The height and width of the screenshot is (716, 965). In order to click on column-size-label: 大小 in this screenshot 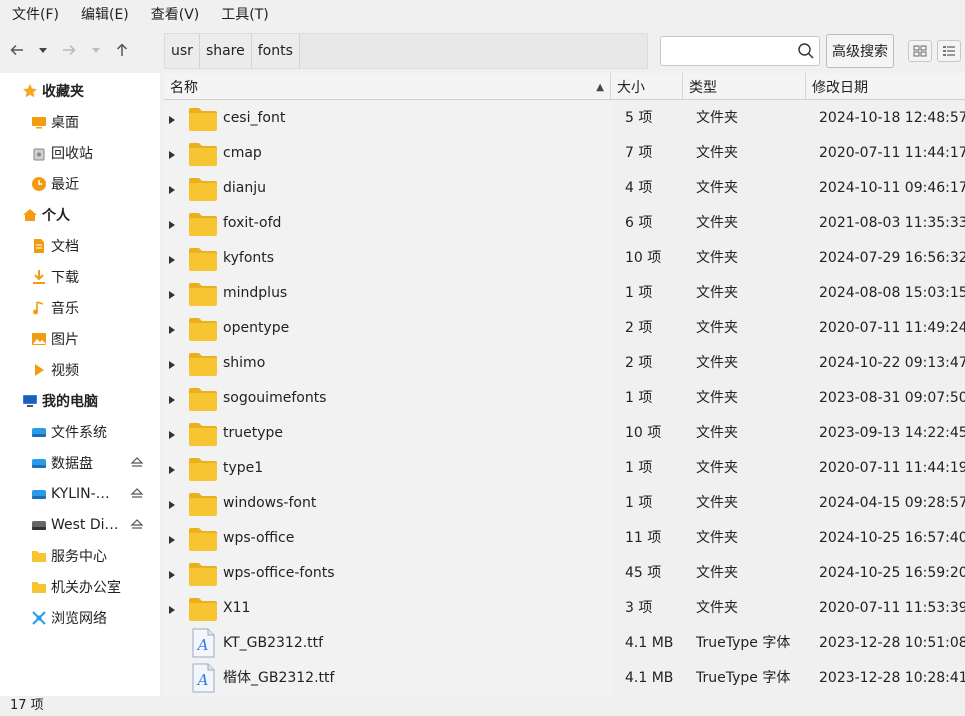, I will do `click(631, 87)`.